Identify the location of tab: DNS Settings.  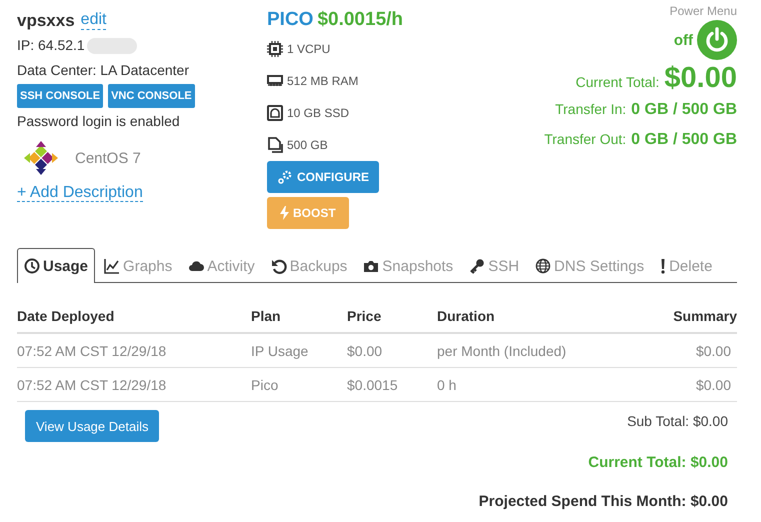
(590, 265).